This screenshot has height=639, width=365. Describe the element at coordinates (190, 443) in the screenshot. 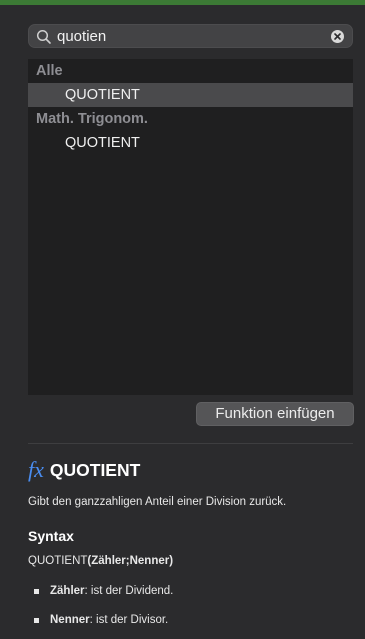

I see `divider` at that location.